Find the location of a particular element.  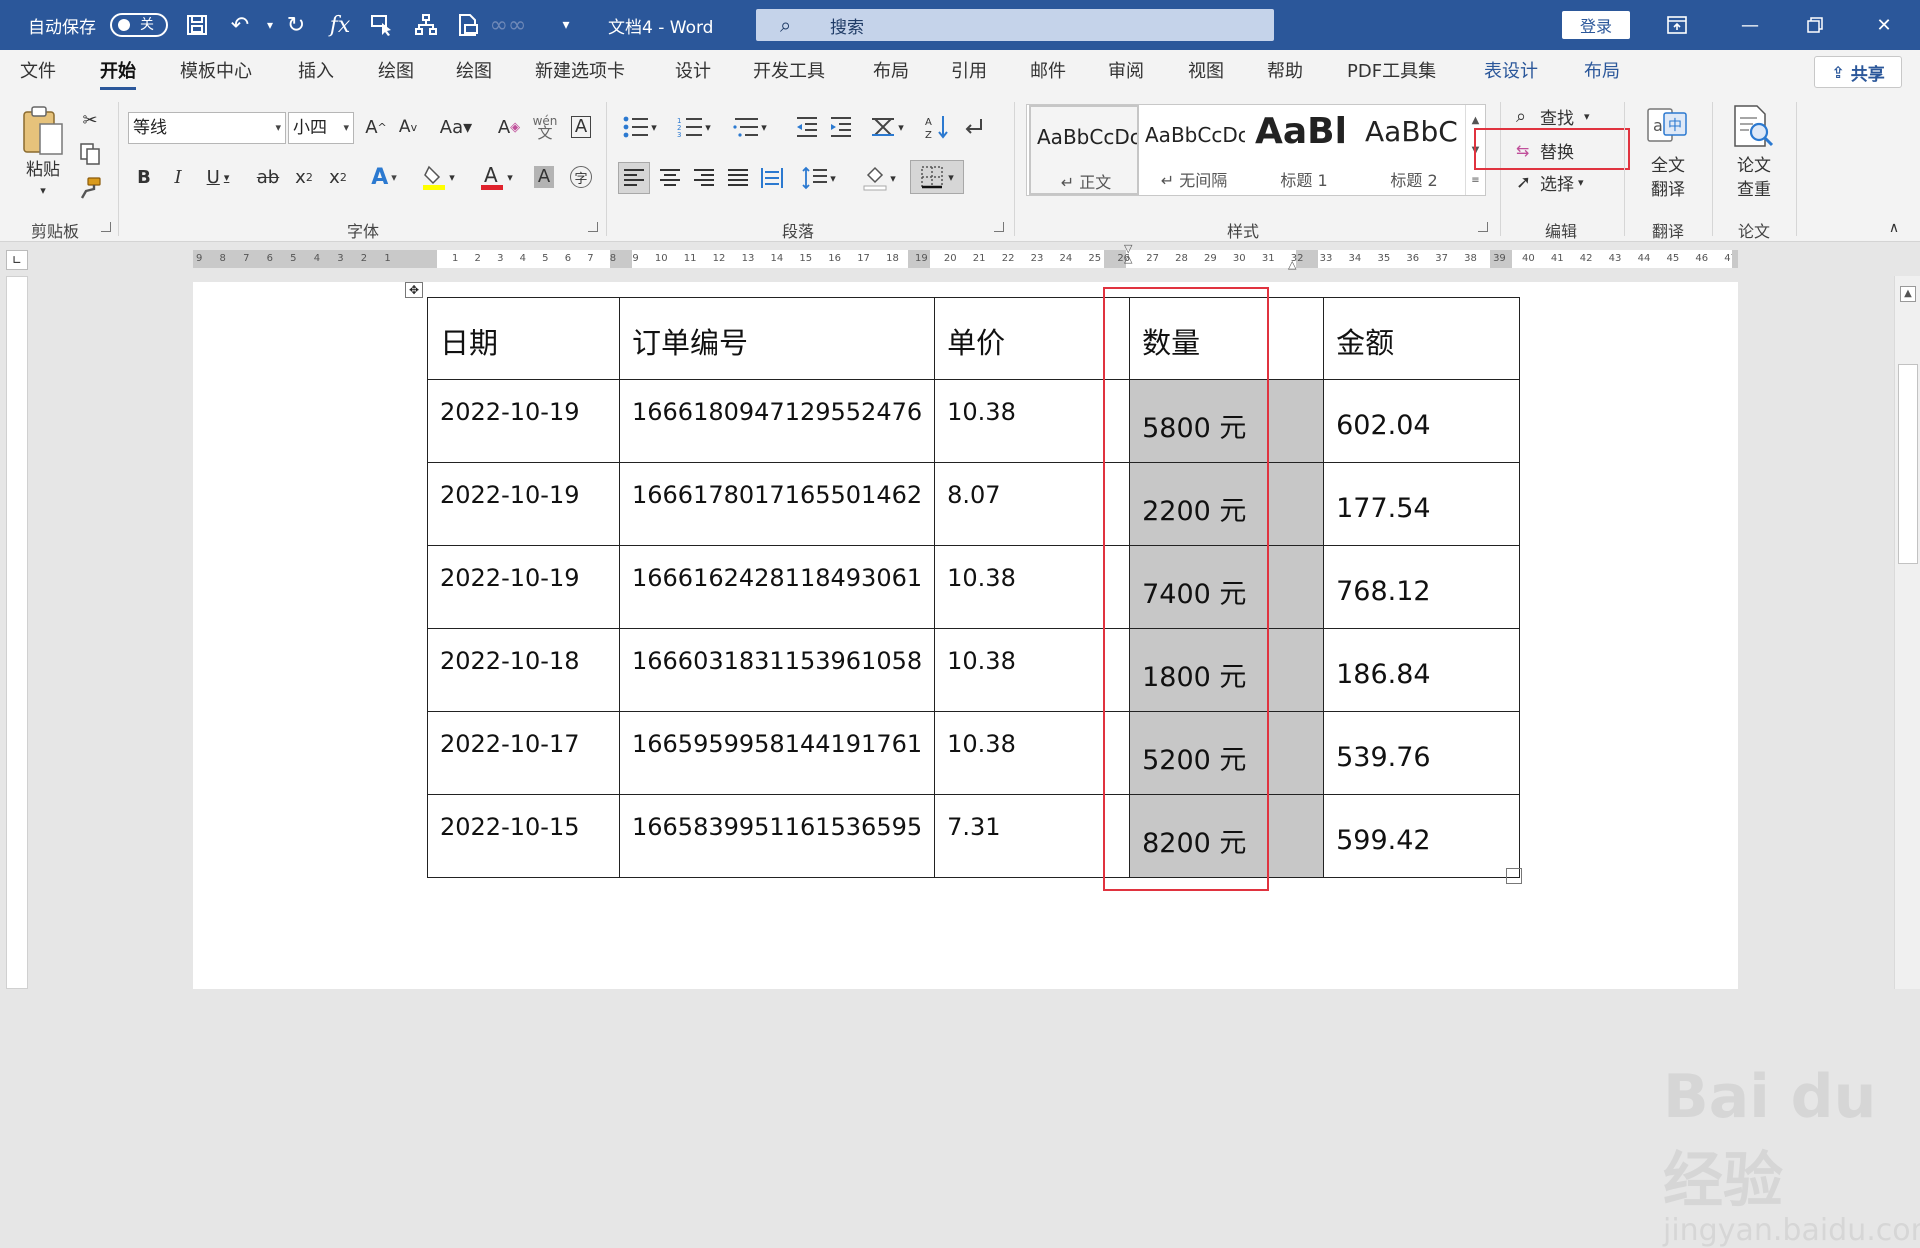

distributed-icon is located at coordinates (772, 178).